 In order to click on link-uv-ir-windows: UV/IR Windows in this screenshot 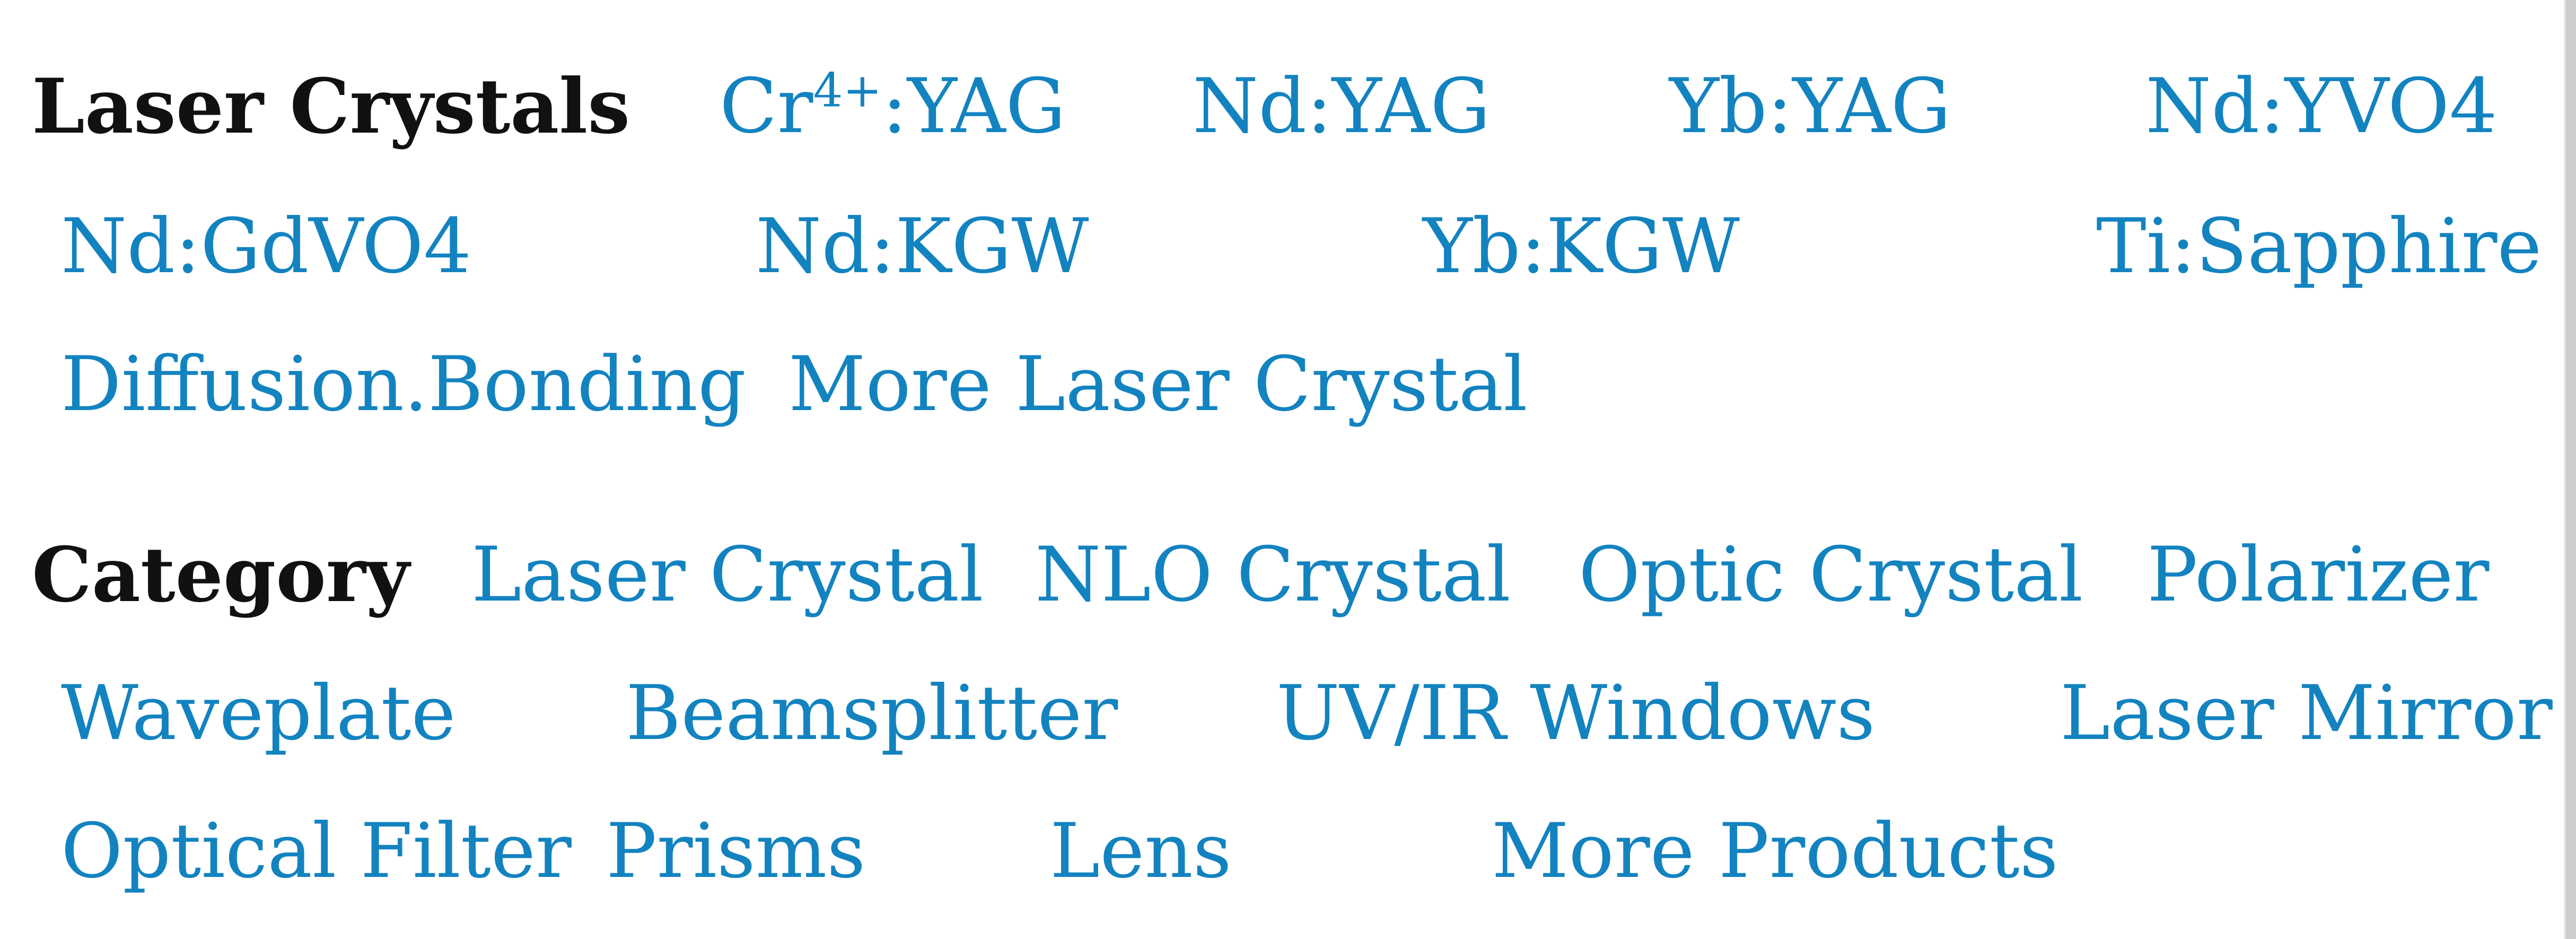, I will do `click(1575, 713)`.